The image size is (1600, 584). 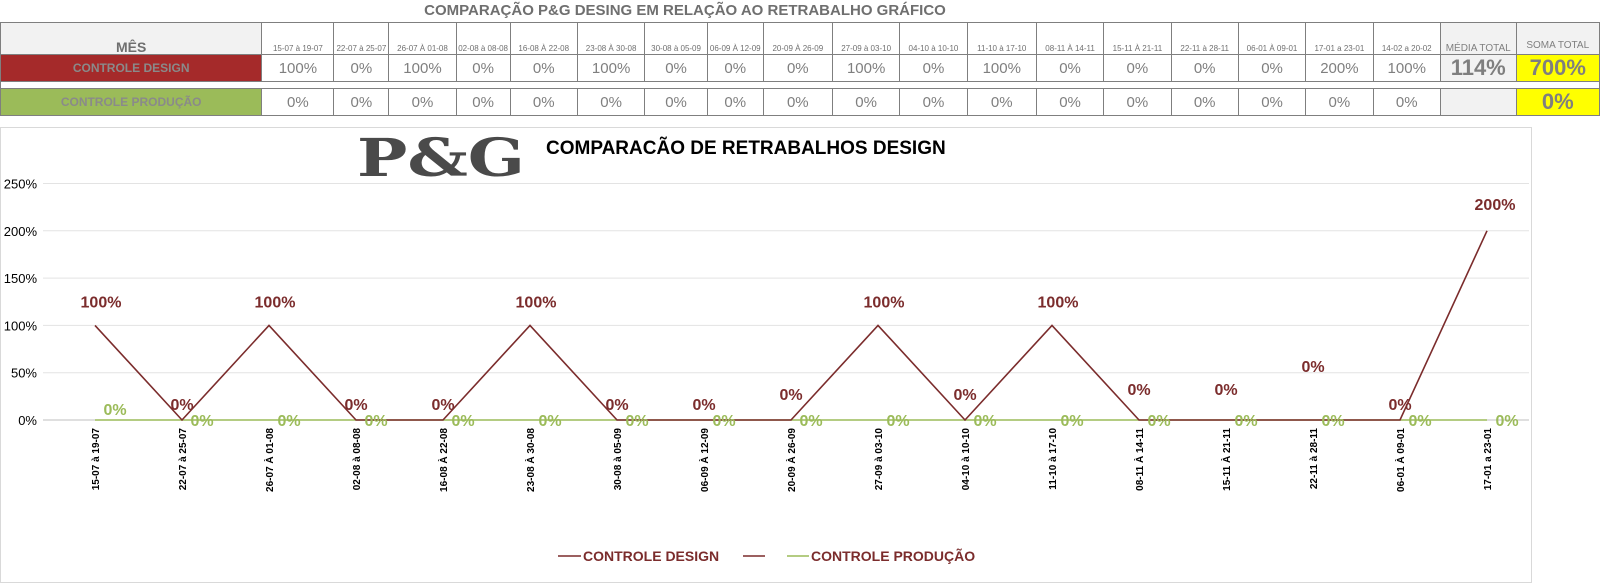 What do you see at coordinates (131, 102) in the screenshot?
I see `row-label: CONTROLE PRODUÇÃO` at bounding box center [131, 102].